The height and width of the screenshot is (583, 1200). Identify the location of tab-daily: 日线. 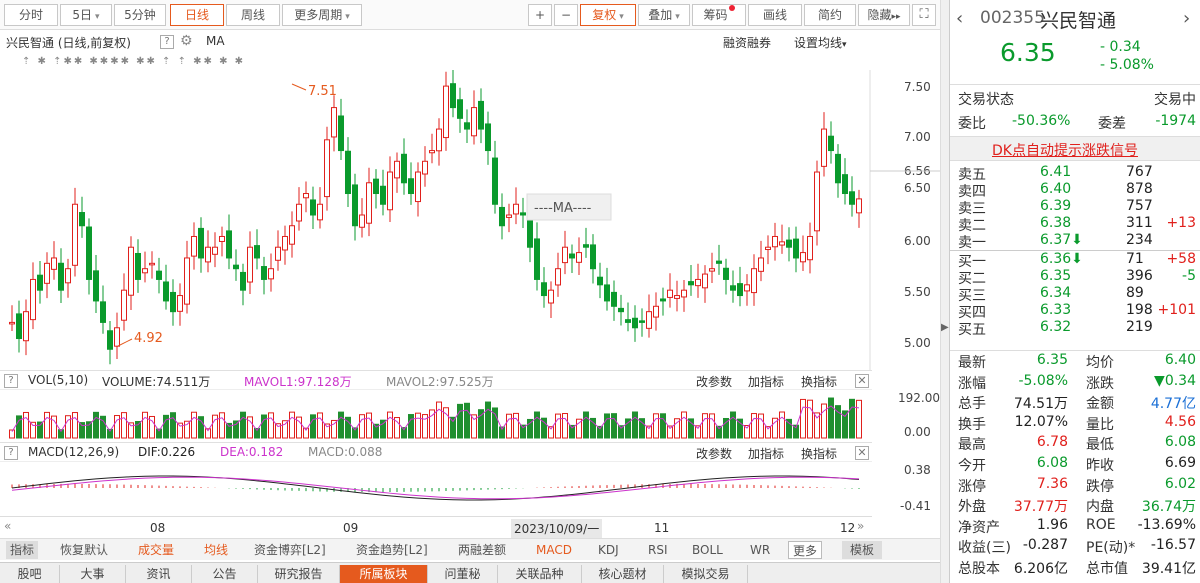
(197, 15).